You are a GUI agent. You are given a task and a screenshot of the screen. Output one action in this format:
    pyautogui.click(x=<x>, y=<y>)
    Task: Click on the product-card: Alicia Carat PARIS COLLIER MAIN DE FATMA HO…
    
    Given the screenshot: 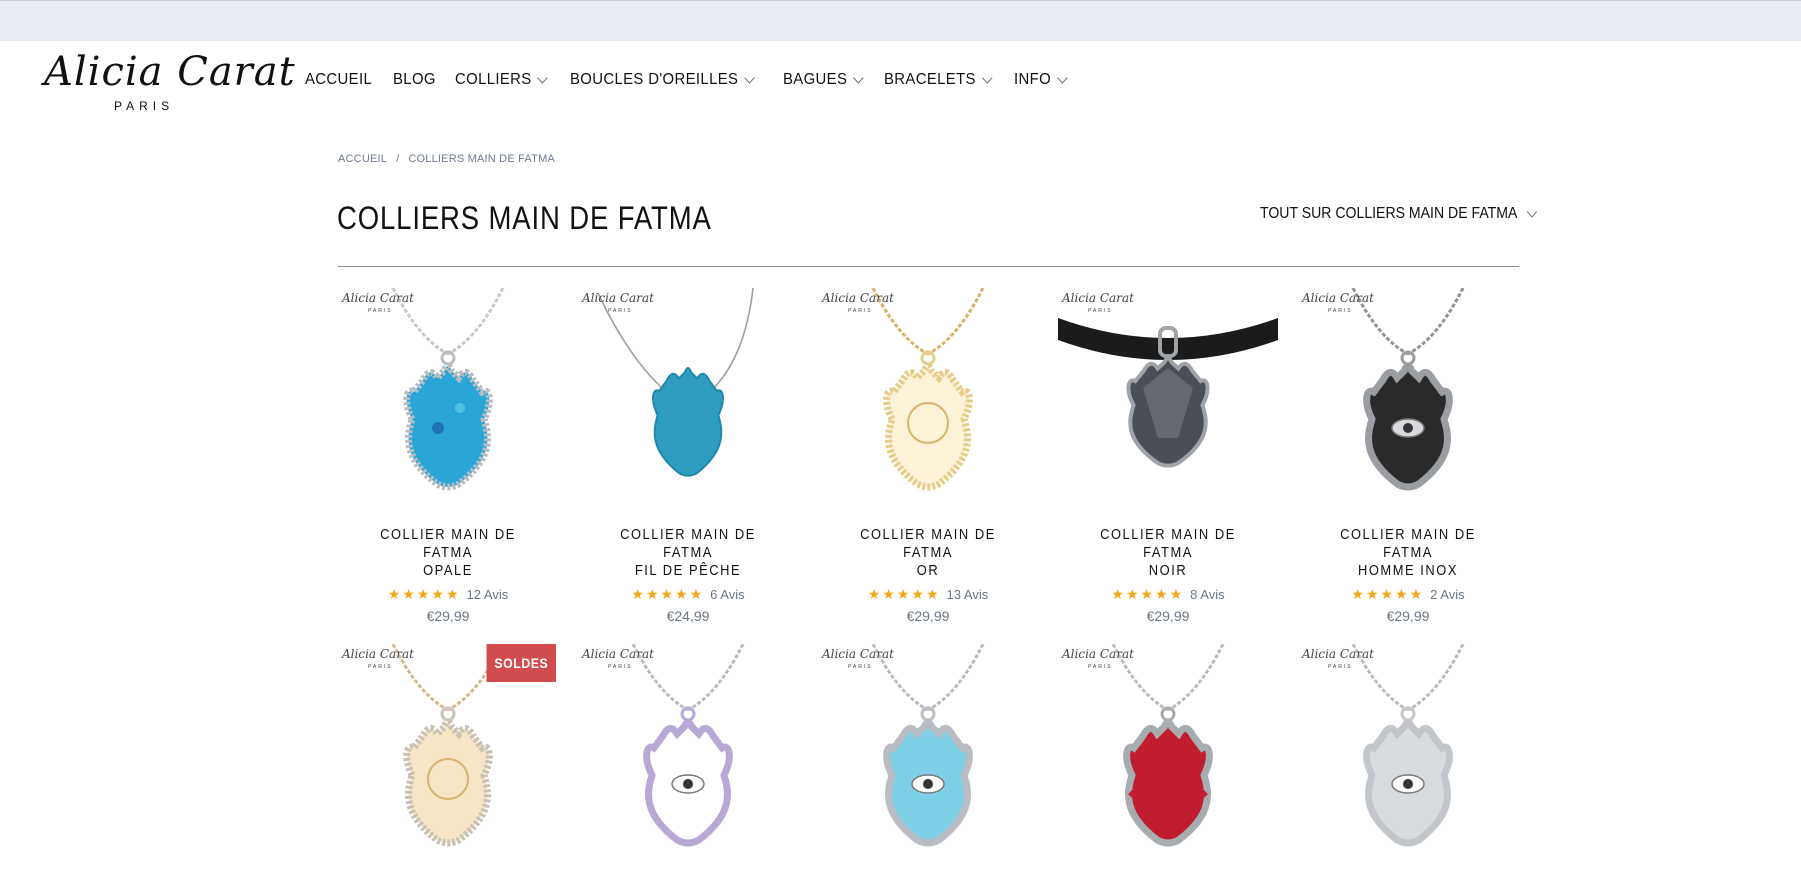 What is the action you would take?
    pyautogui.click(x=1408, y=456)
    